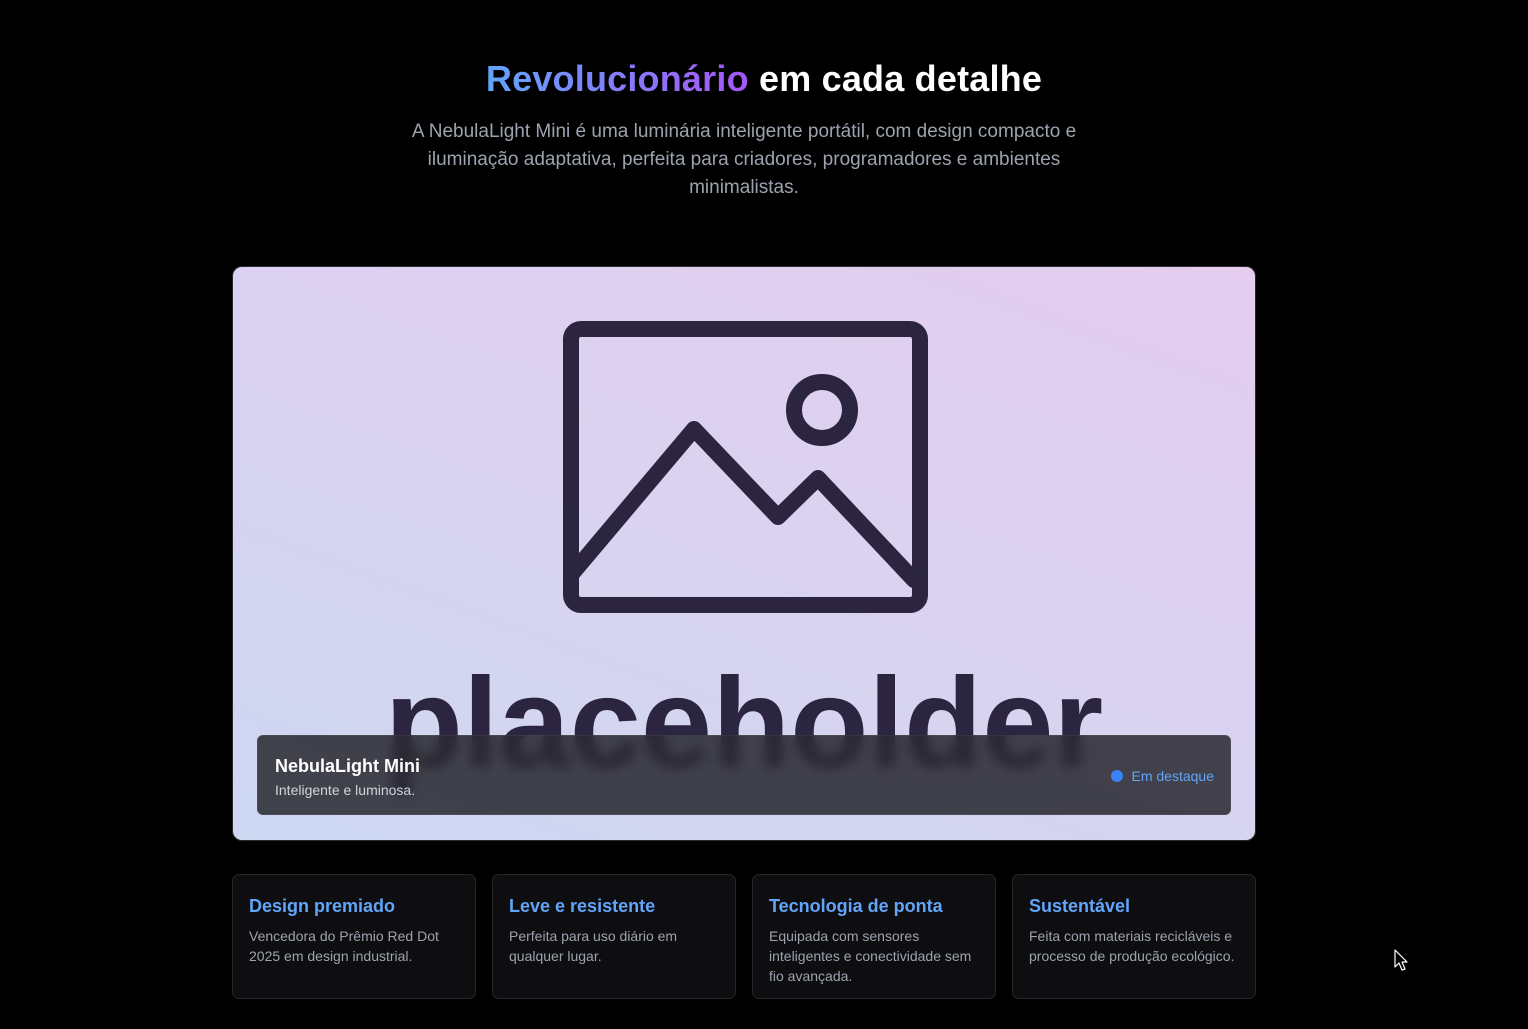 The width and height of the screenshot is (1528, 1029). Describe the element at coordinates (347, 766) in the screenshot. I see `product-name: NebulaLight Mini` at that location.